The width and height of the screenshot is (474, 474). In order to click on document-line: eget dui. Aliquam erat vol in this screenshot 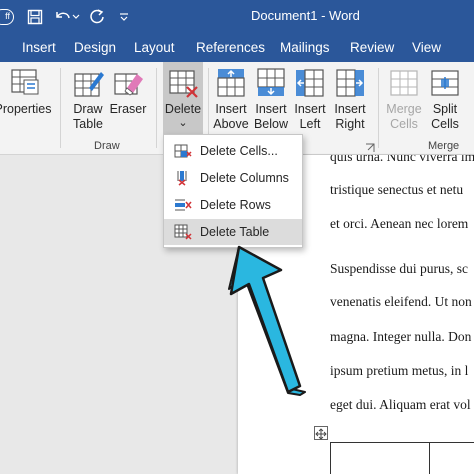, I will do `click(400, 404)`.